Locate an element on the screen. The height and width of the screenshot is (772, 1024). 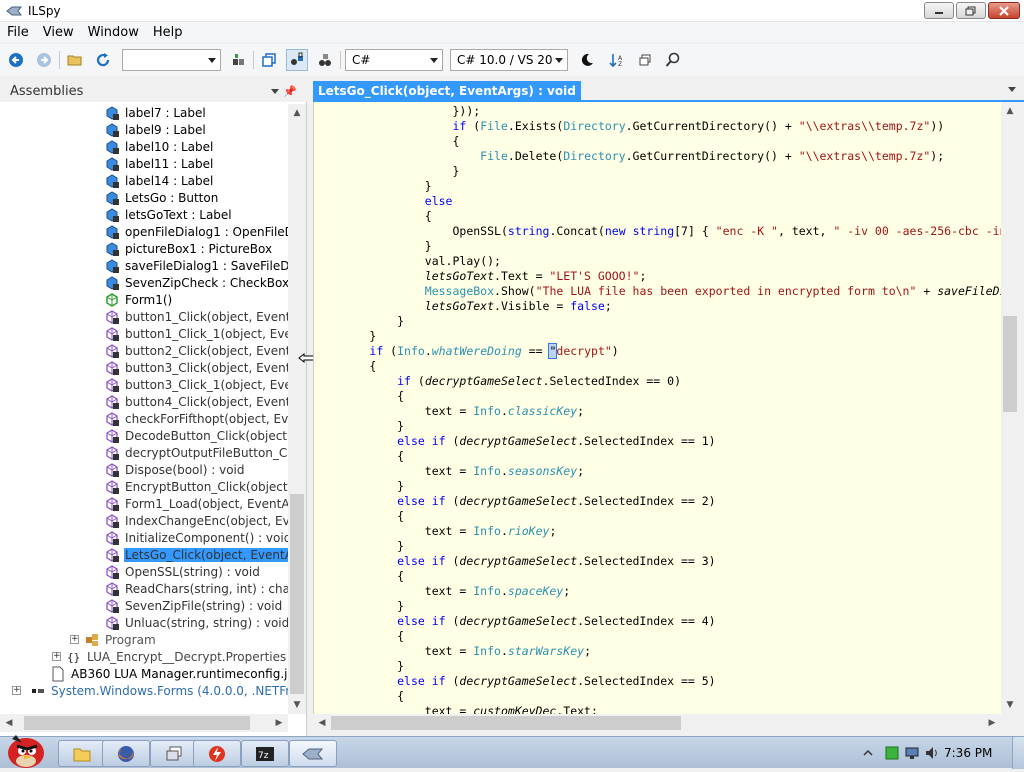
code-hscroll-thumb is located at coordinates (506, 723).